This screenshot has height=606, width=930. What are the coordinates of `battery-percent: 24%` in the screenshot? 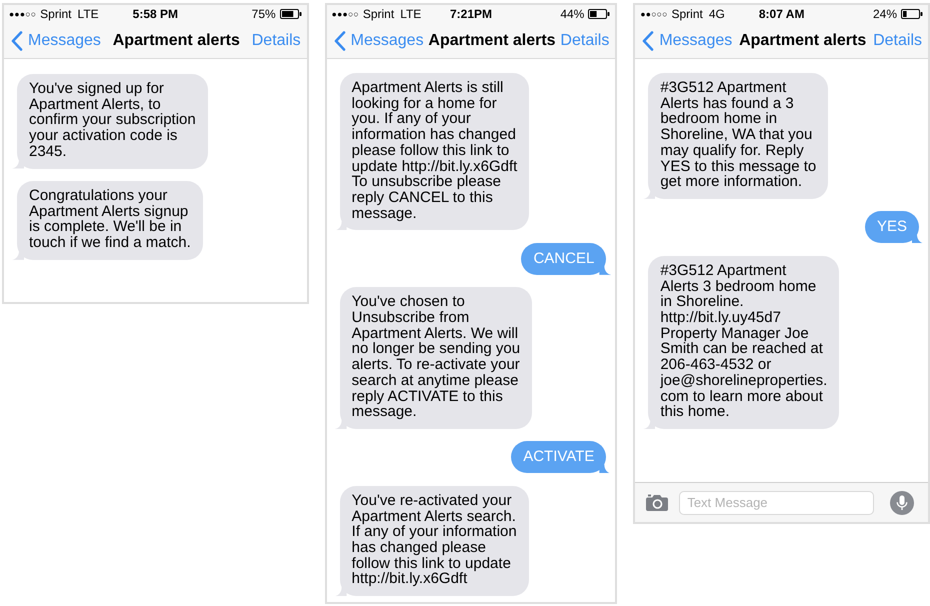 It's located at (884, 14).